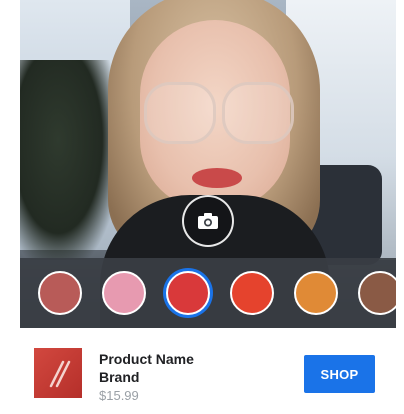 Image resolution: width=404 pixels, height=414 pixels. What do you see at coordinates (217, 178) in the screenshot?
I see `model-lips` at bounding box center [217, 178].